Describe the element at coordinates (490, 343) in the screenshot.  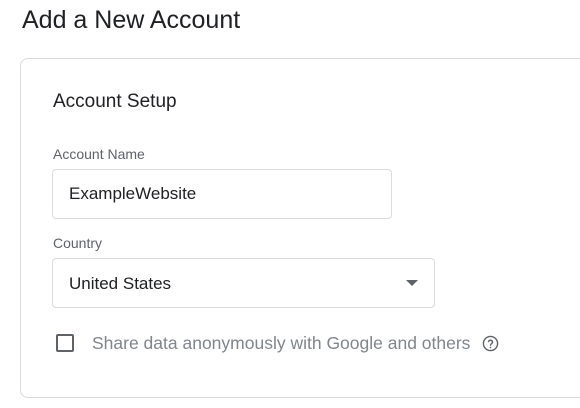
I see `help-circle-icon` at that location.